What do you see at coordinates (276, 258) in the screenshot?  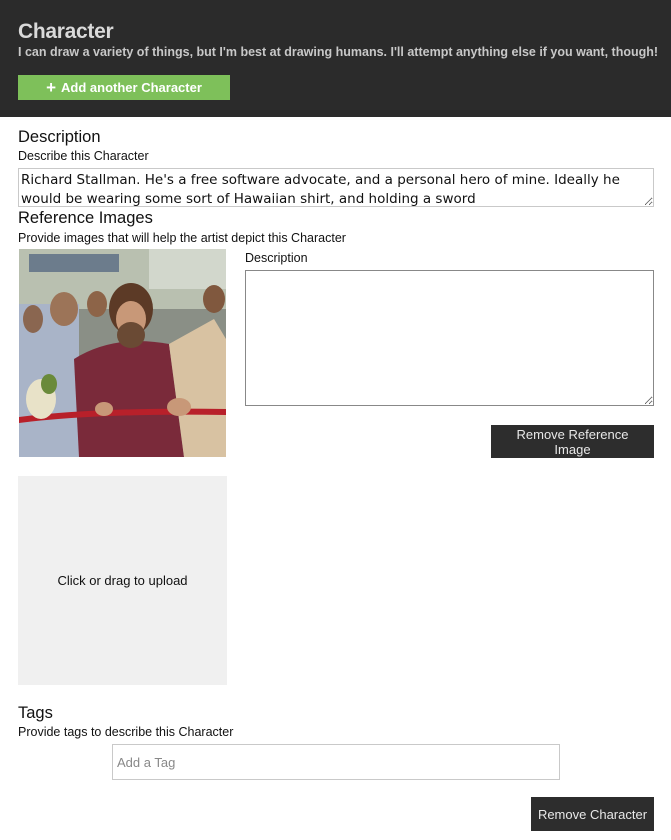 I see `reference-description-label: Description` at bounding box center [276, 258].